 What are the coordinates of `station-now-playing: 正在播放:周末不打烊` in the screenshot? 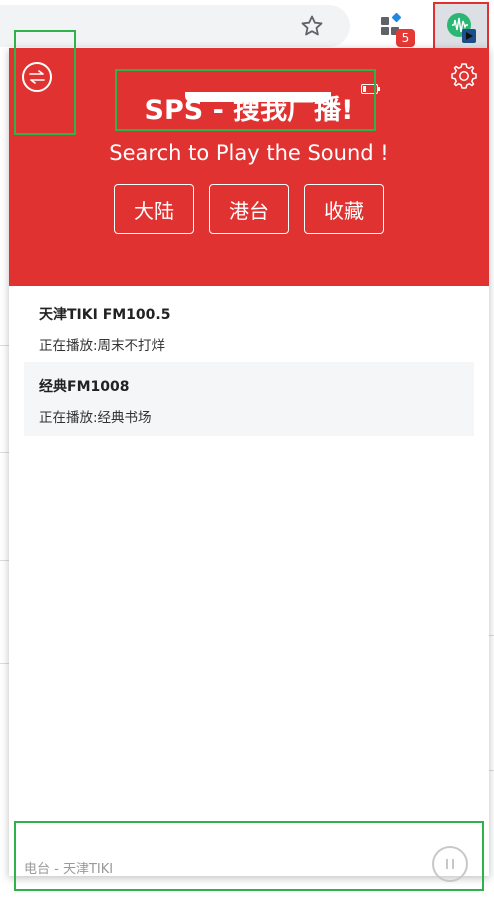 It's located at (102, 346).